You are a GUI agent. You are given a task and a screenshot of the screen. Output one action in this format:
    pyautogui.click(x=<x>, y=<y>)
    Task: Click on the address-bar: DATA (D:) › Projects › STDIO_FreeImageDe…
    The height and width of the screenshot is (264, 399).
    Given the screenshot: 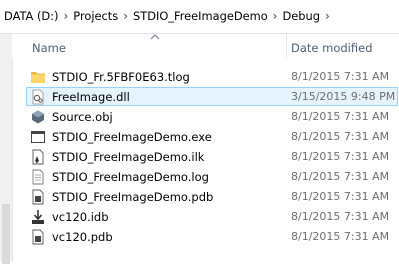 What is the action you would take?
    pyautogui.click(x=199, y=17)
    